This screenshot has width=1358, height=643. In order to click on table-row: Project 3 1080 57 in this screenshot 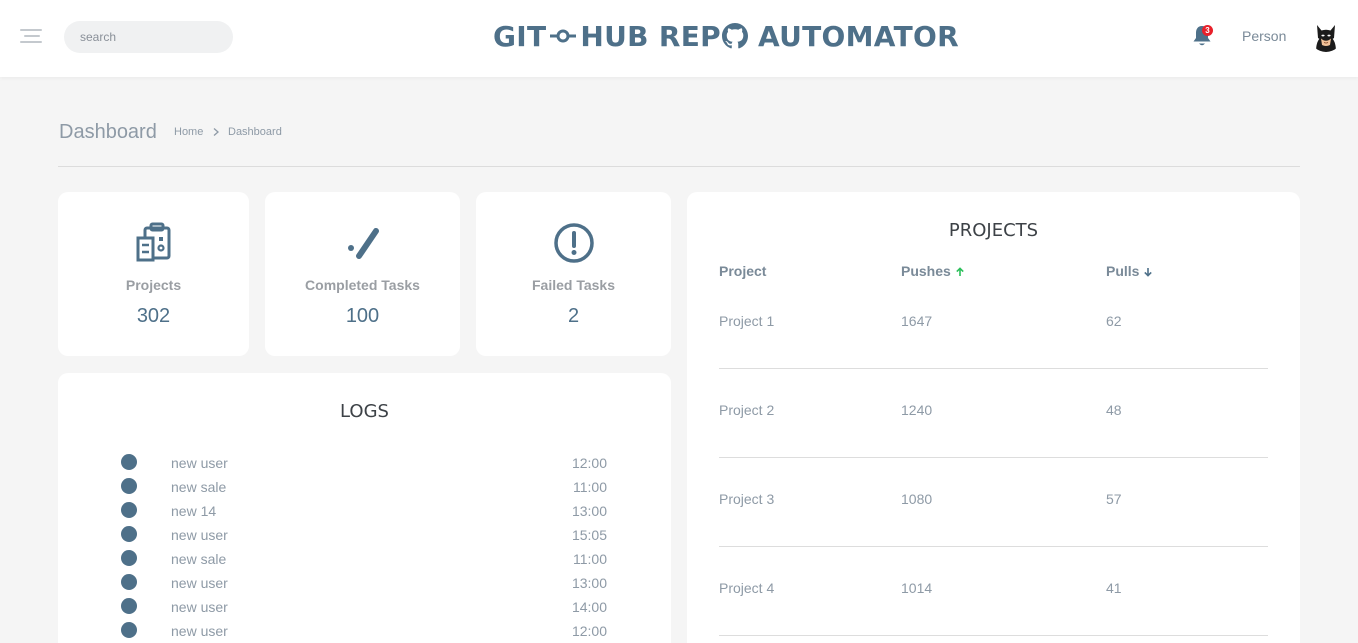, I will do `click(993, 502)`.